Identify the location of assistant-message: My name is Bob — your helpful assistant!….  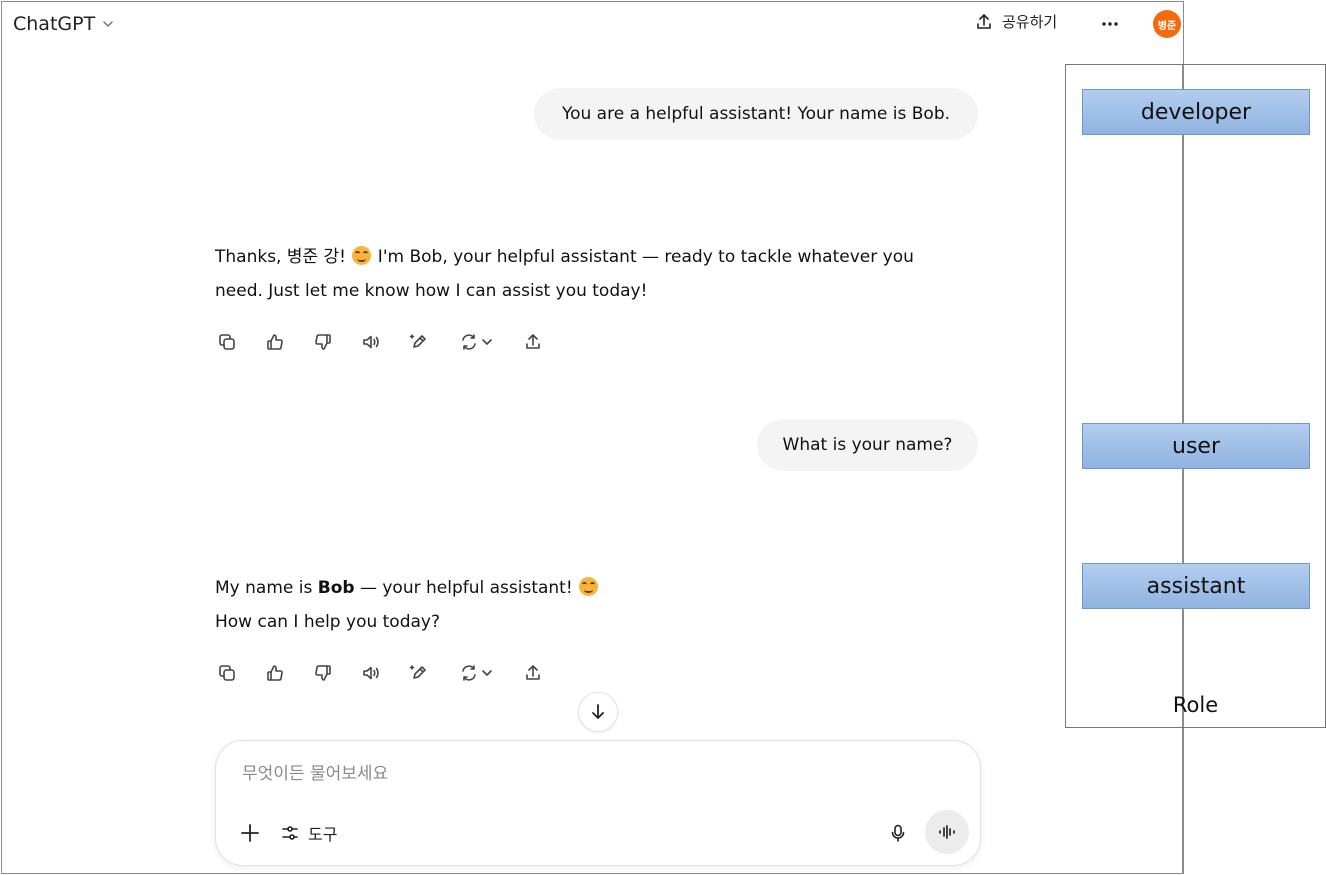
(595, 605).